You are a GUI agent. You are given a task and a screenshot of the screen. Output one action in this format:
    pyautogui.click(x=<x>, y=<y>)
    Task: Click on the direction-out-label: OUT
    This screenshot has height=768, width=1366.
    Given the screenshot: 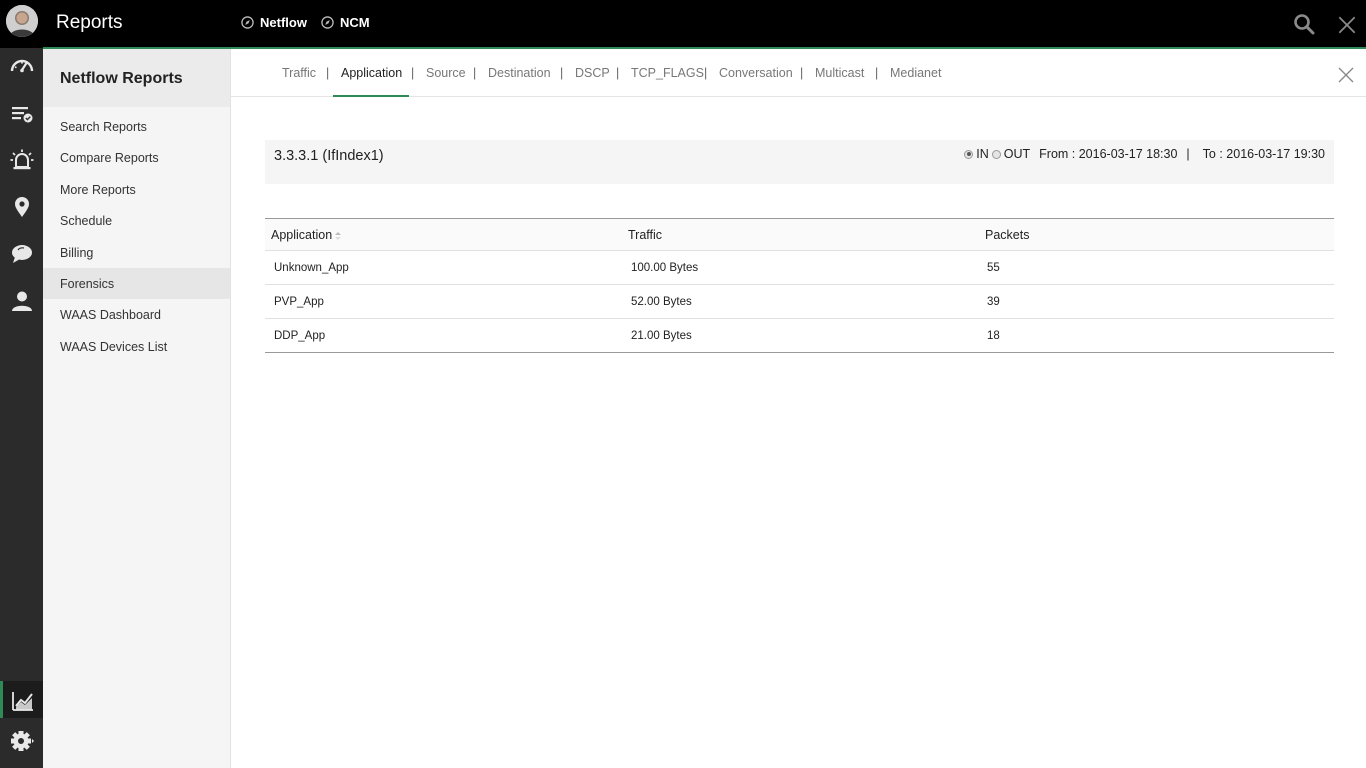 What is the action you would take?
    pyautogui.click(x=1017, y=154)
    